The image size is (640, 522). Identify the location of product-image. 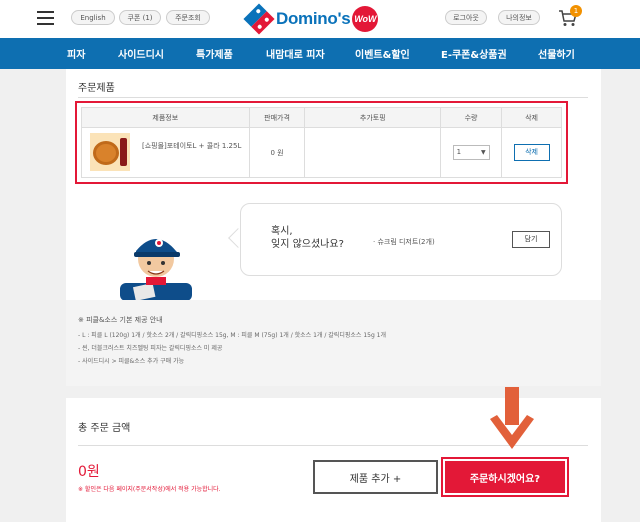
(110, 152).